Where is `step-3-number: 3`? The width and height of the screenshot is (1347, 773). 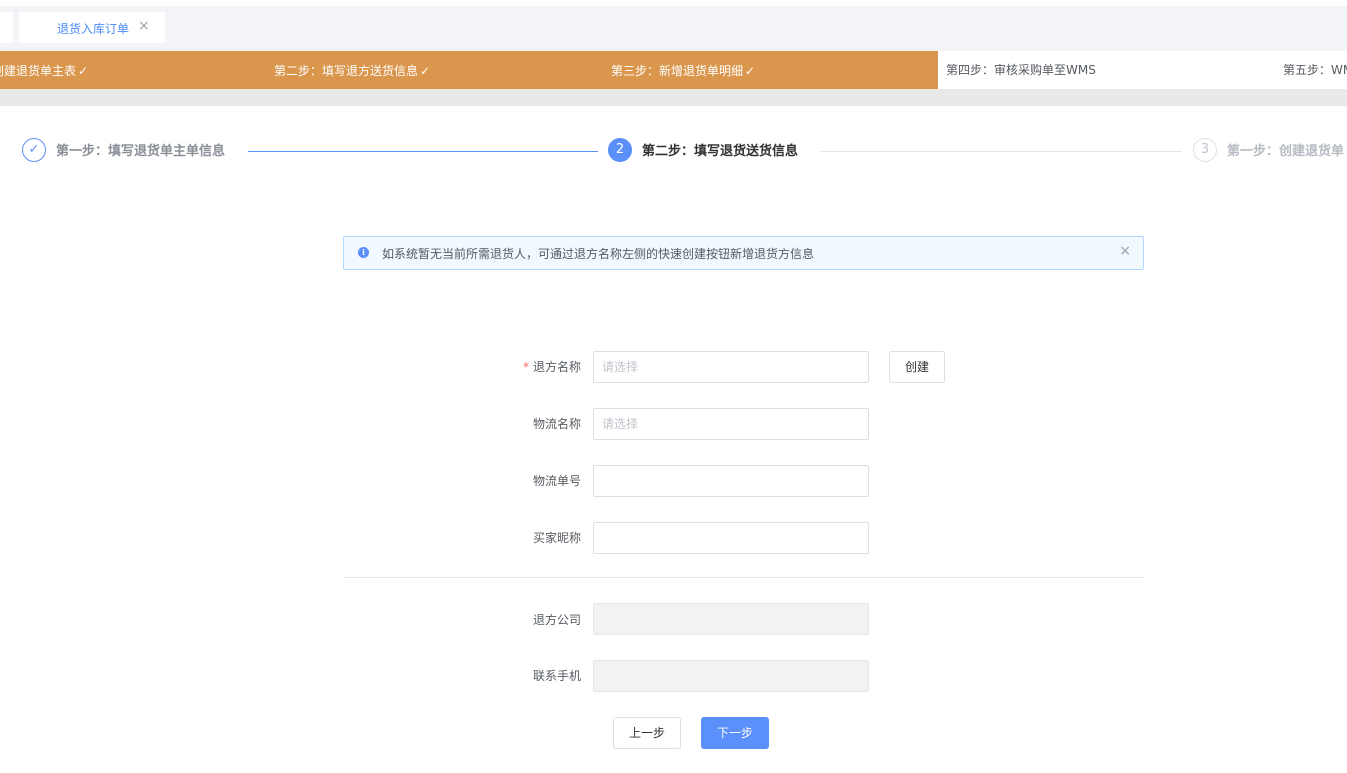 step-3-number: 3 is located at coordinates (1205, 150).